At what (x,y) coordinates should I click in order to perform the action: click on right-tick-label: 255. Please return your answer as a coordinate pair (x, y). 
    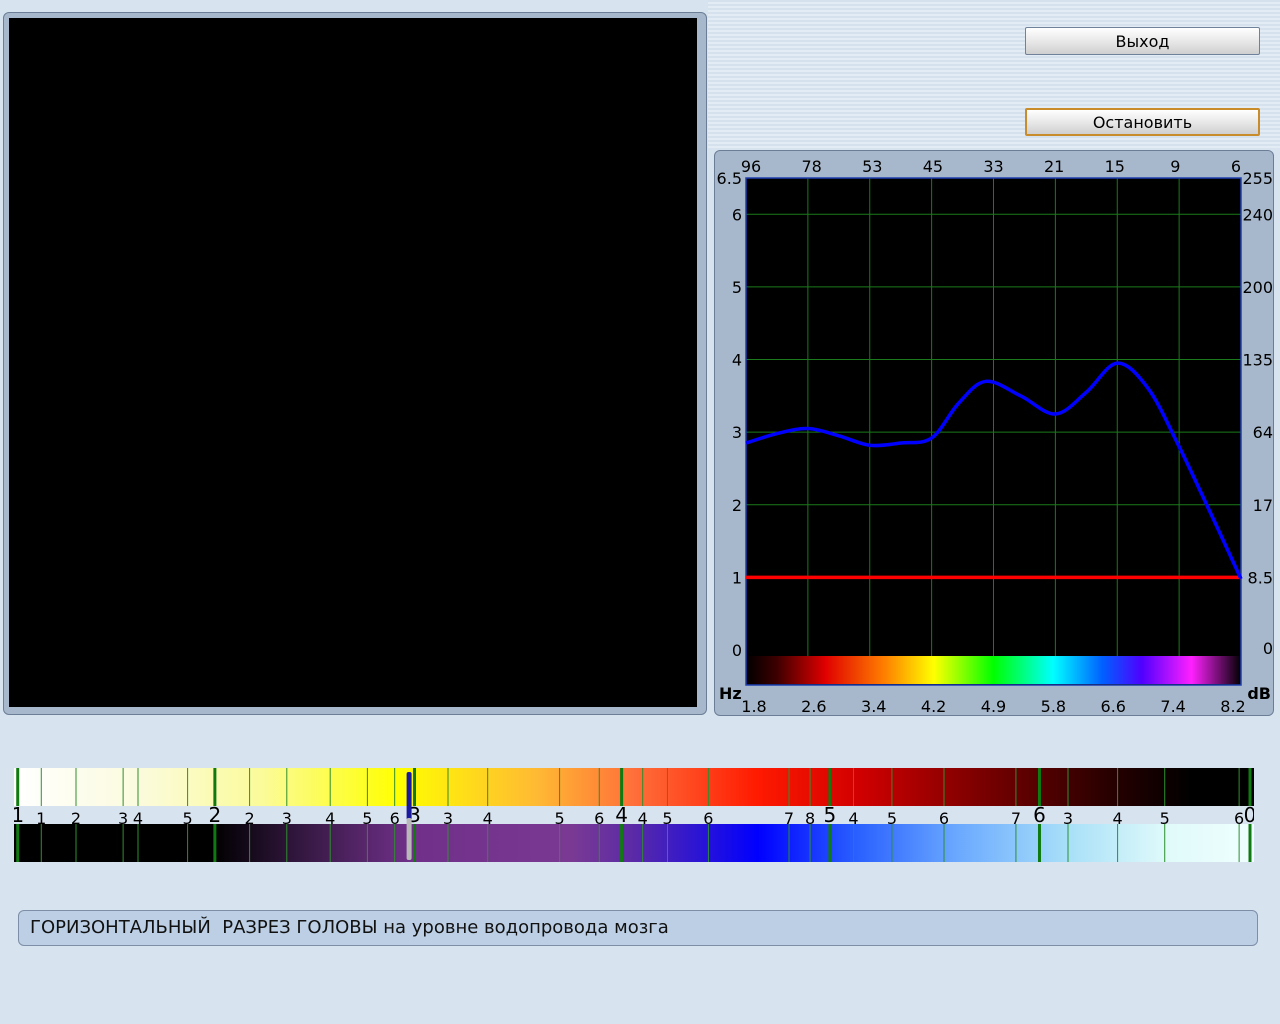
    Looking at the image, I should click on (1257, 178).